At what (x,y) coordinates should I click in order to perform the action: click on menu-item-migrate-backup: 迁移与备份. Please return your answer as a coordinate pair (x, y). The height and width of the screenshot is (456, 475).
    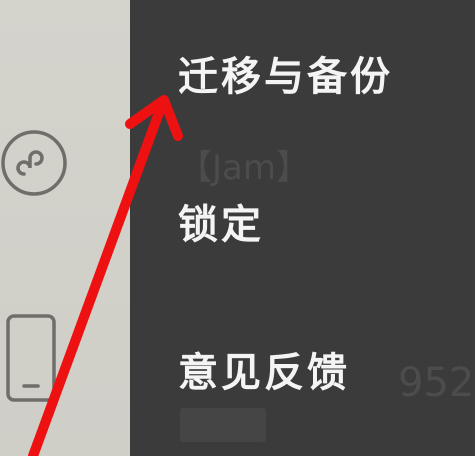
    Looking at the image, I should click on (285, 73).